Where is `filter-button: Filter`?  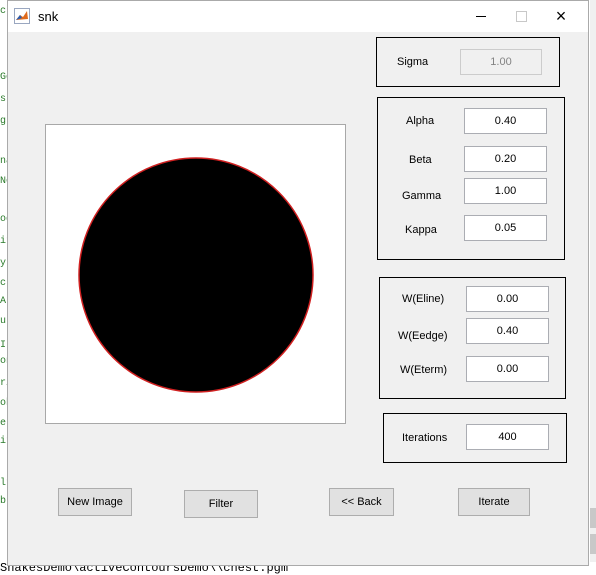 filter-button: Filter is located at coordinates (221, 504).